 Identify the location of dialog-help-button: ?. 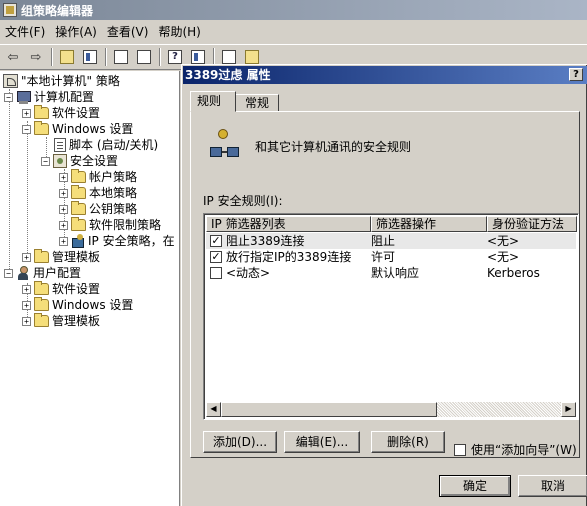
(576, 74).